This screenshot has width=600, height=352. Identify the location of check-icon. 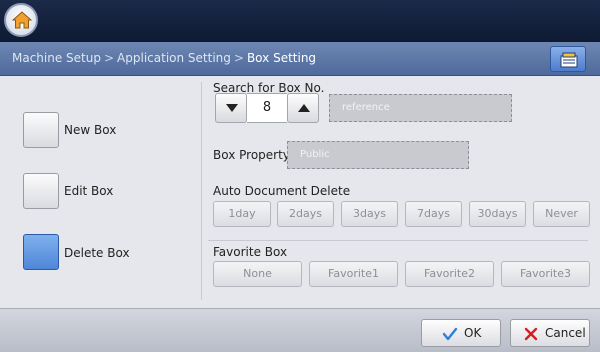
(450, 334).